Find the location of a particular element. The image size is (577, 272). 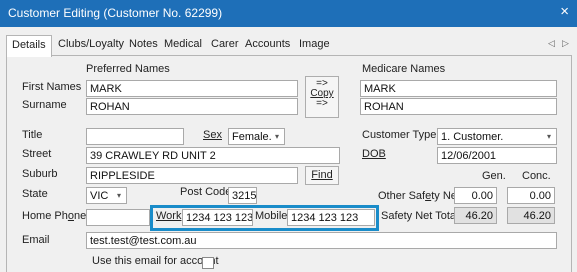

other-safety-net-label: Other Safety Net is located at coordinates (419, 196).